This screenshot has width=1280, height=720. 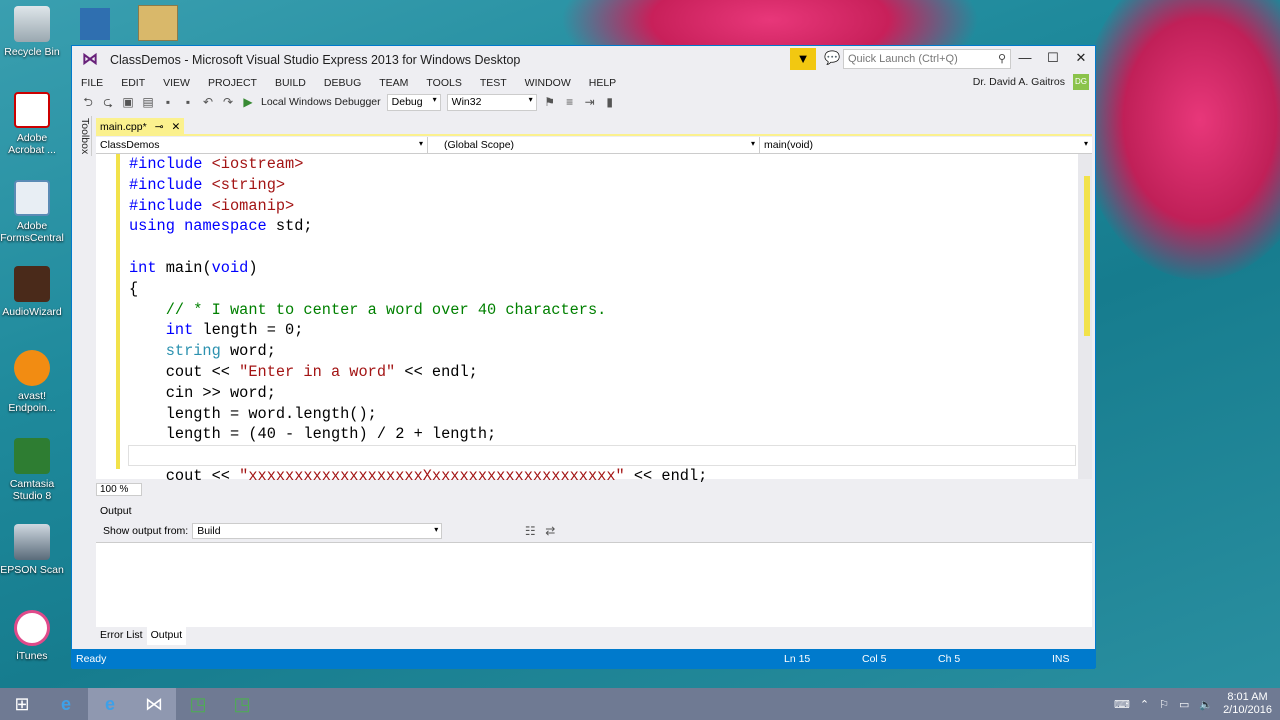 I want to click on member-dropdown: main(void) ▾, so click(x=926, y=145).